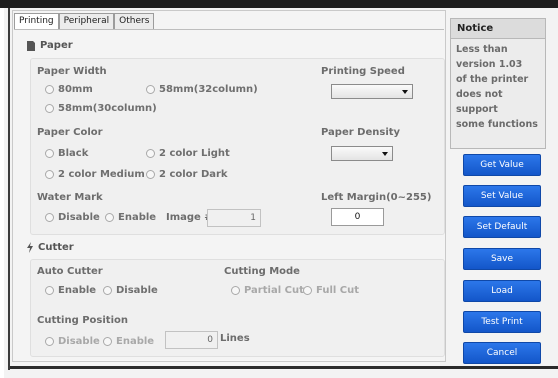 This screenshot has width=558, height=378. What do you see at coordinates (502, 165) in the screenshot?
I see `get-value-button: Get Value` at bounding box center [502, 165].